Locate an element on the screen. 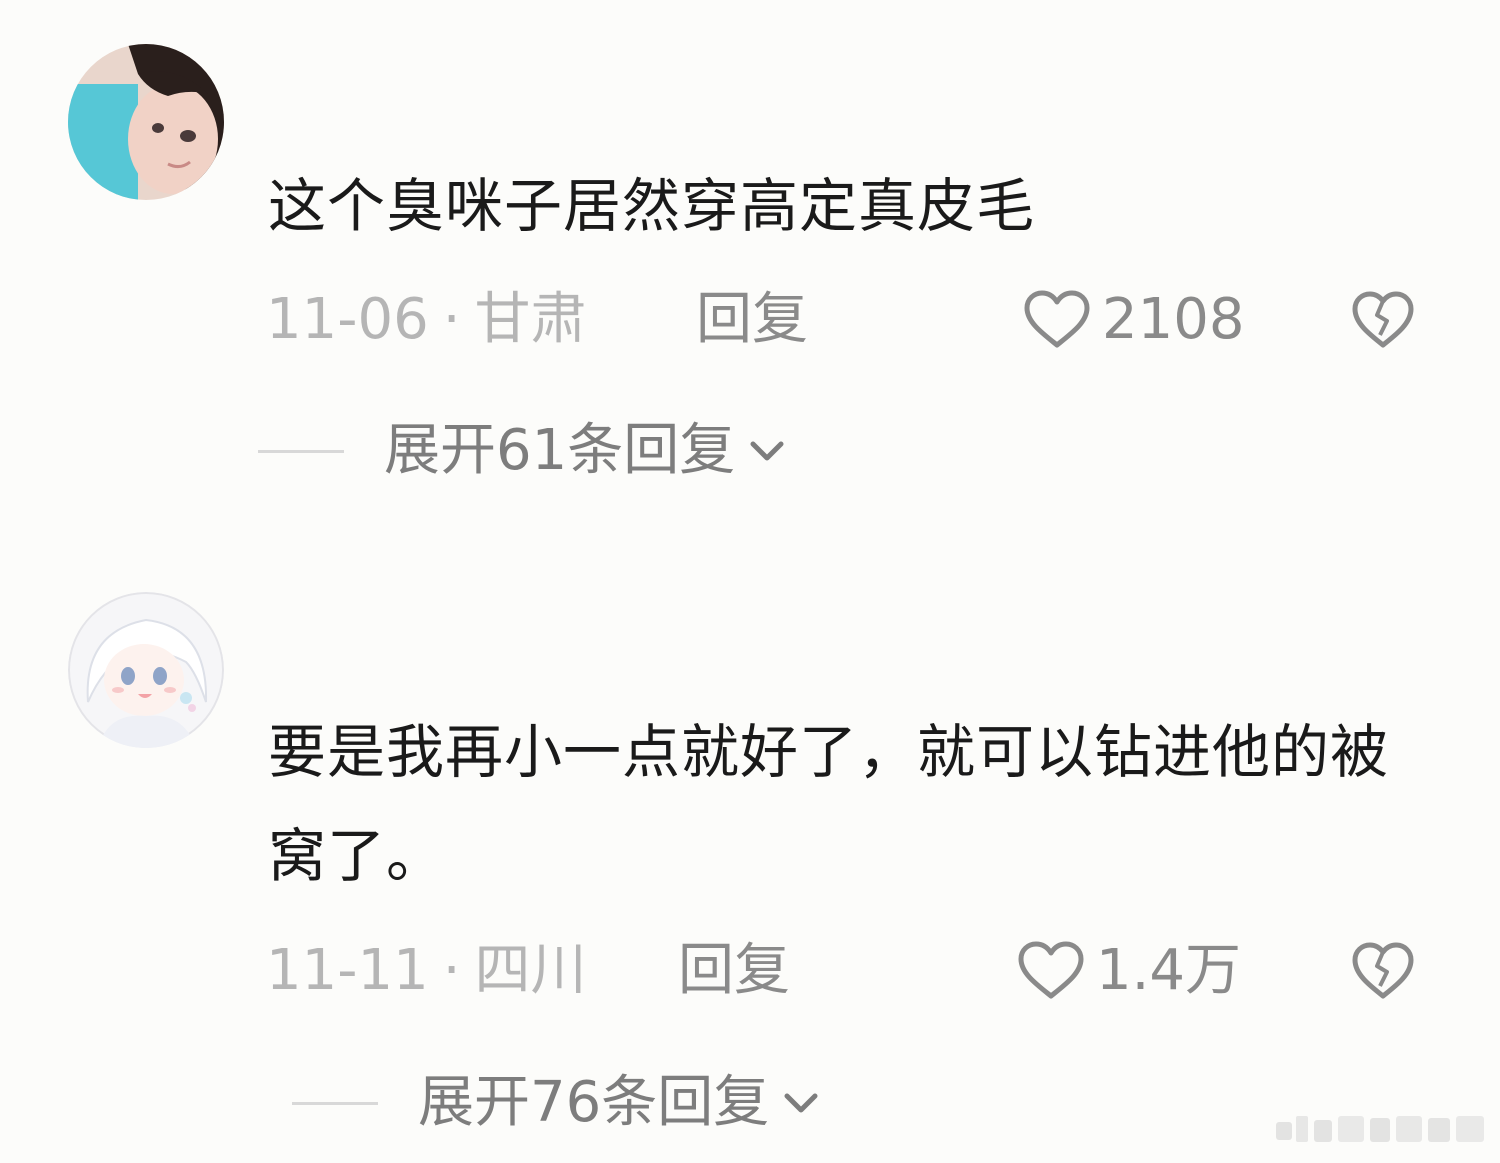 The width and height of the screenshot is (1500, 1163). comment-meta: 11-06 · 甘肃 is located at coordinates (426, 320).